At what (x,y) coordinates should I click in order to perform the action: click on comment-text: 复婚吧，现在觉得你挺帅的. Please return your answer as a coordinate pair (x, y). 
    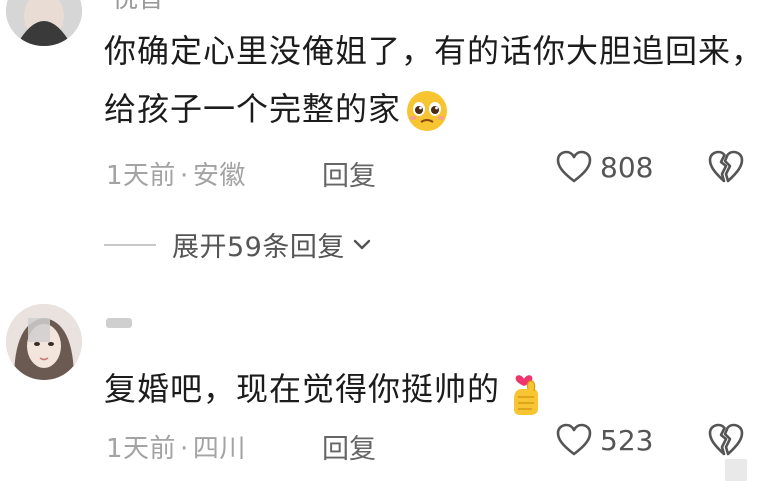
    Looking at the image, I should click on (404, 389).